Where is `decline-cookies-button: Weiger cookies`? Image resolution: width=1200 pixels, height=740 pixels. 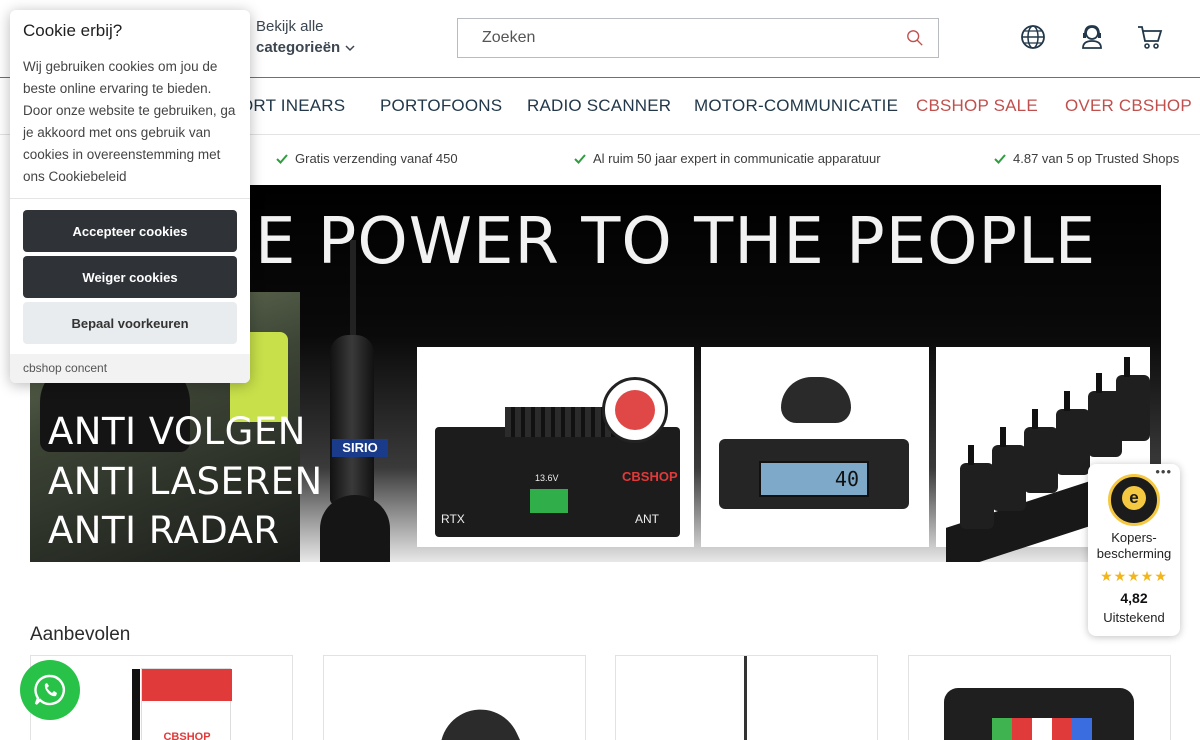
decline-cookies-button: Weiger cookies is located at coordinates (130, 277).